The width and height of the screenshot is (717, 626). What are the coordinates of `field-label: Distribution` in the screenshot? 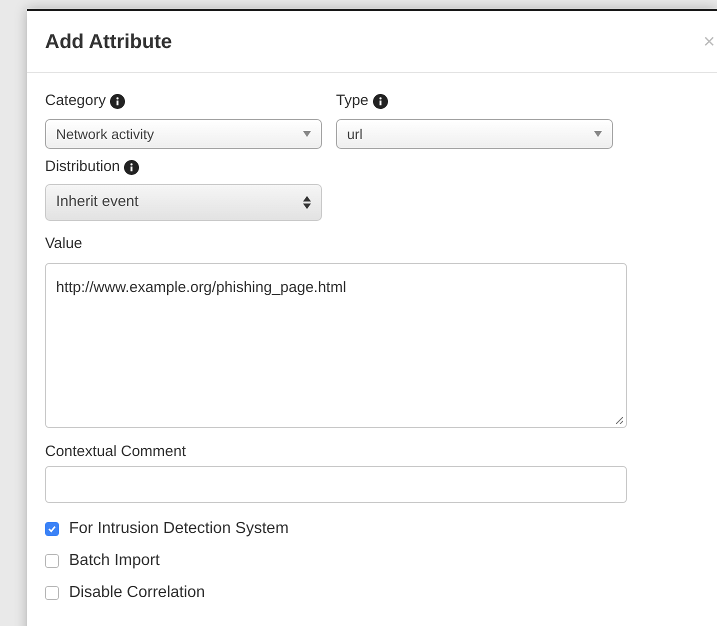 It's located at (82, 166).